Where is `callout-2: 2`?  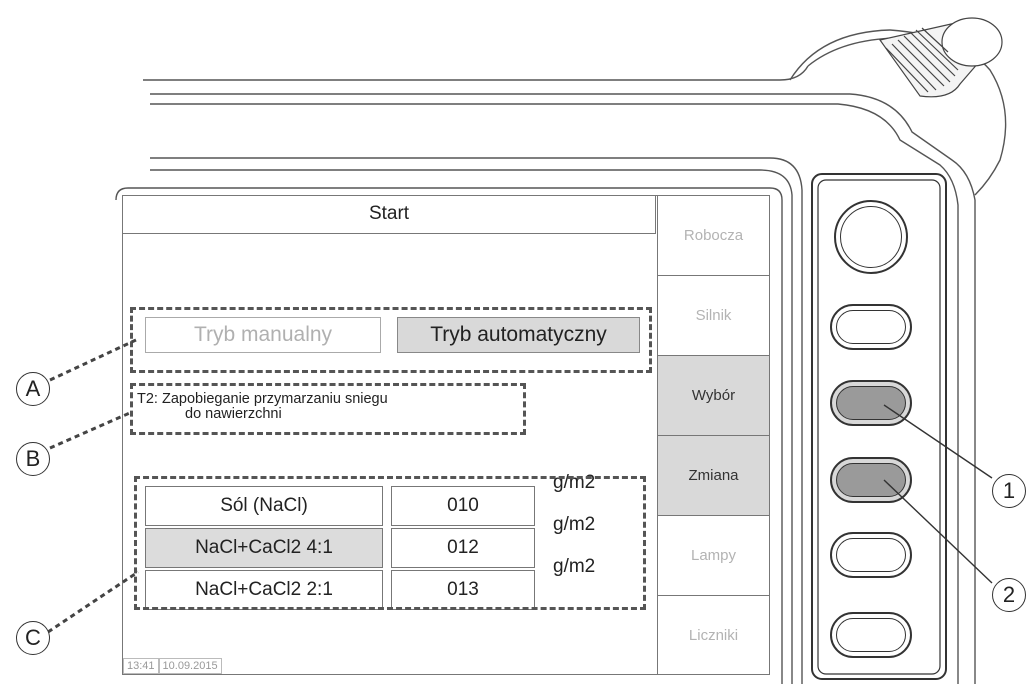 callout-2: 2 is located at coordinates (1009, 595).